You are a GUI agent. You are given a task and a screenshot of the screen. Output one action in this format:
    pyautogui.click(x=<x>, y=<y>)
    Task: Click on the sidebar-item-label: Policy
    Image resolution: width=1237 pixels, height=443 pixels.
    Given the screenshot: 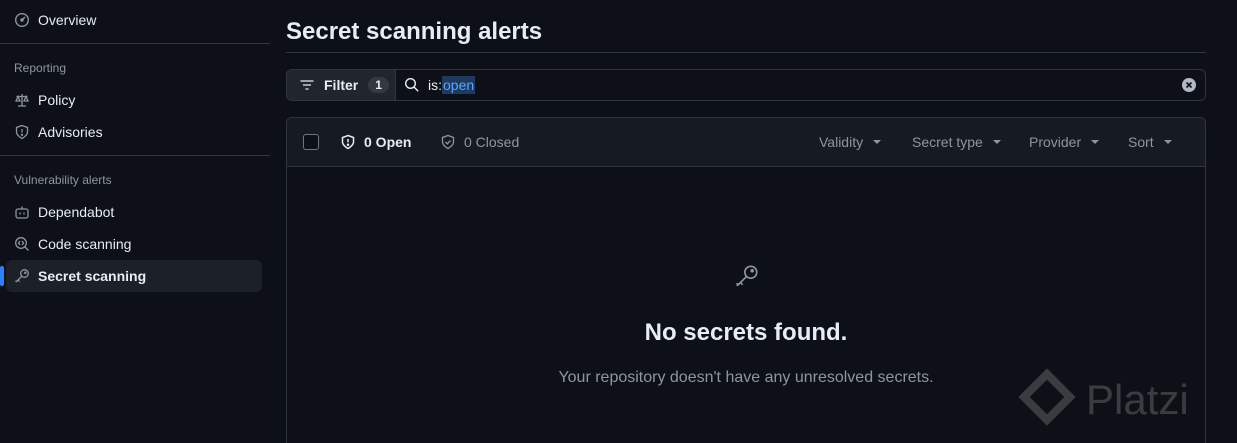 What is the action you would take?
    pyautogui.click(x=57, y=100)
    